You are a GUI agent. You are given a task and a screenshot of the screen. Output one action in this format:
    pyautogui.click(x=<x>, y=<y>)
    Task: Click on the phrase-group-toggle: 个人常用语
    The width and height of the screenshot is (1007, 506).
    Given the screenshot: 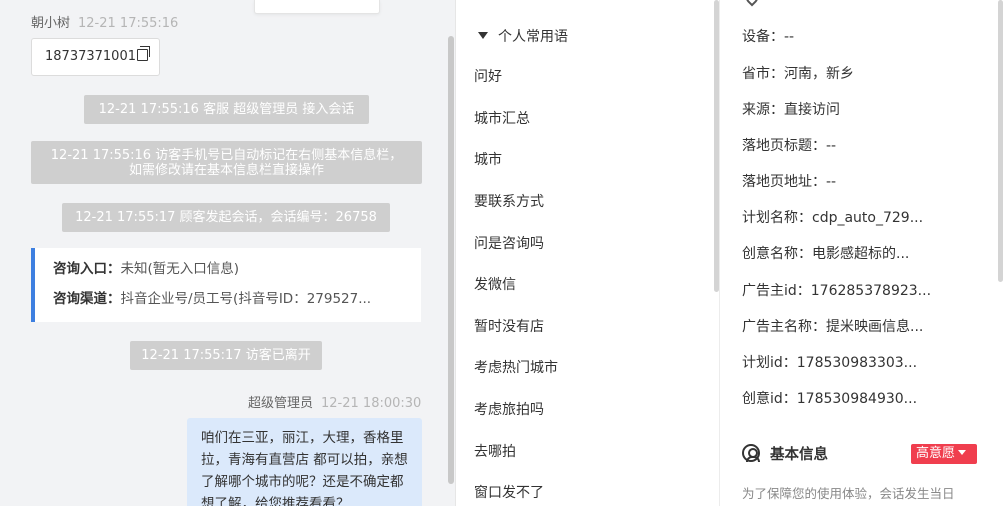 What is the action you would take?
    pyautogui.click(x=523, y=36)
    